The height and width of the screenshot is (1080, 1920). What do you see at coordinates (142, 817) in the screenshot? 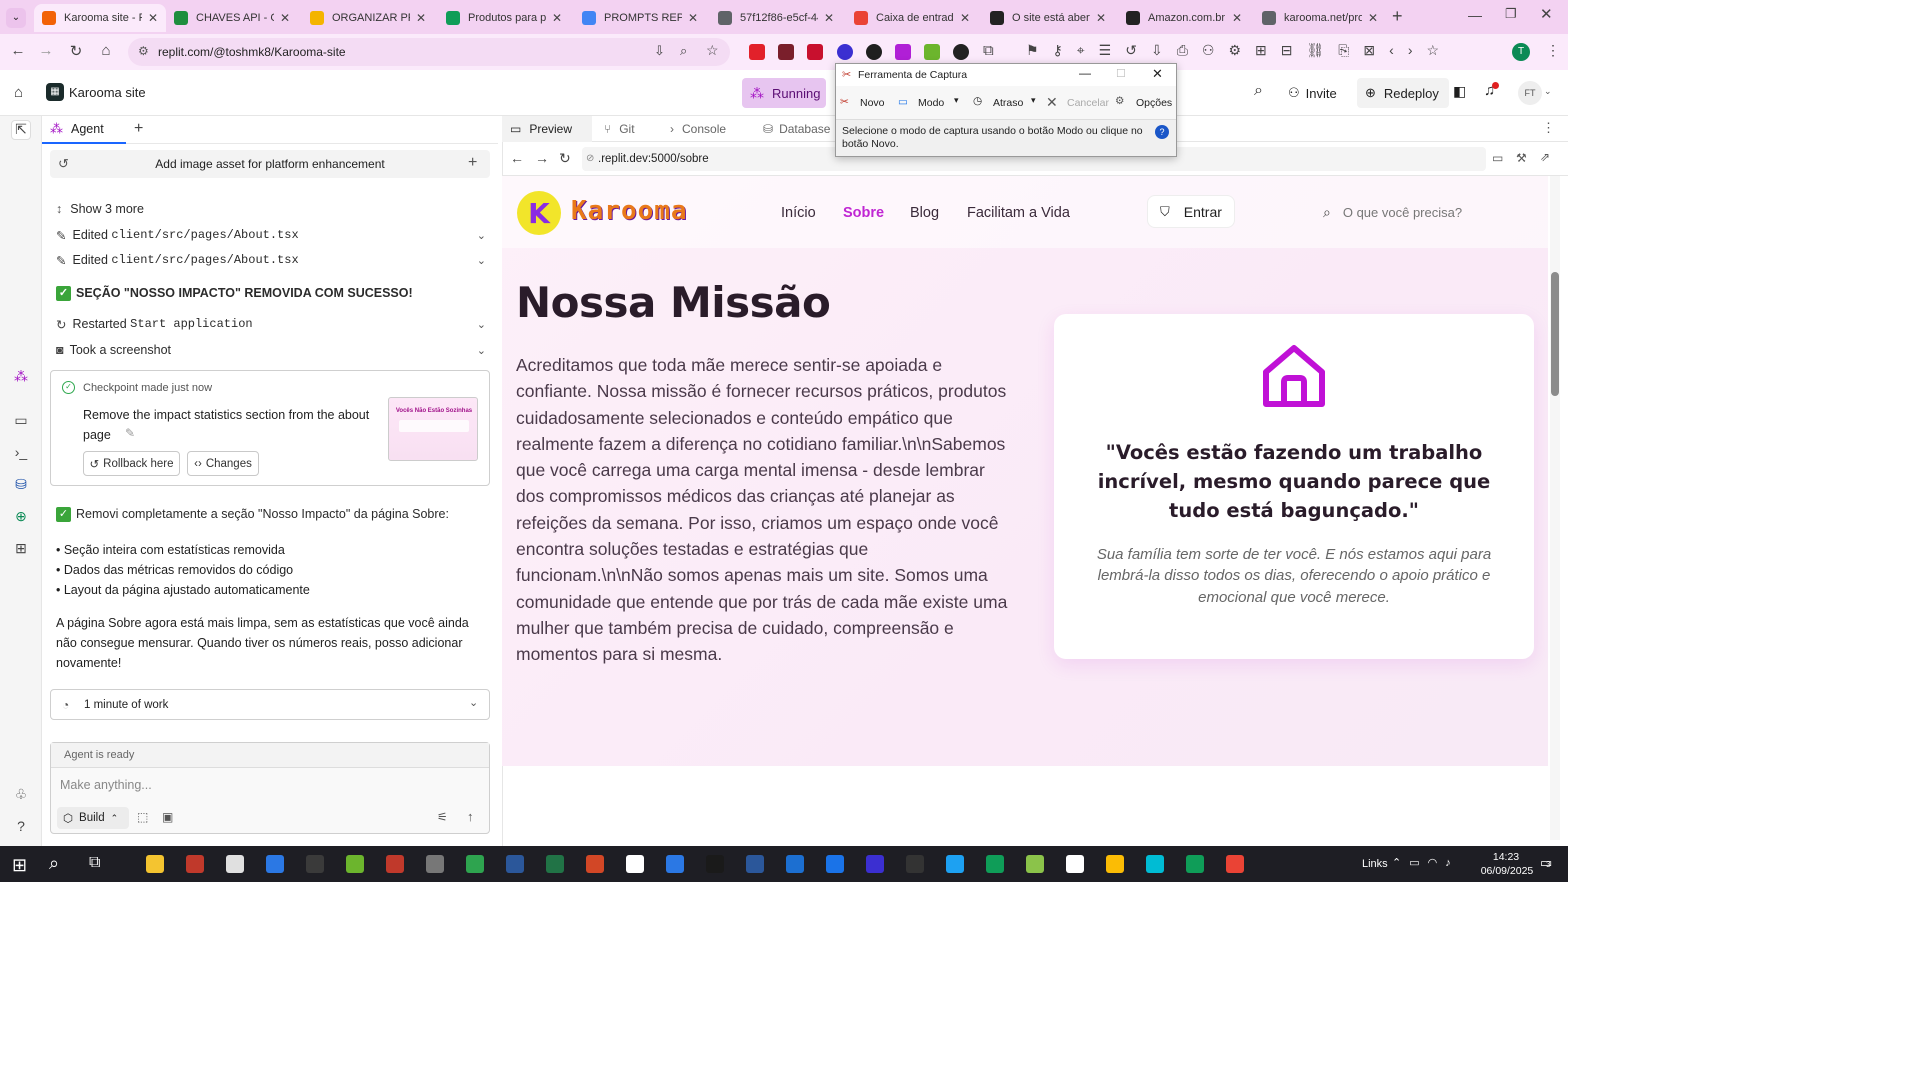
I see `select-element-icon: ⬚` at bounding box center [142, 817].